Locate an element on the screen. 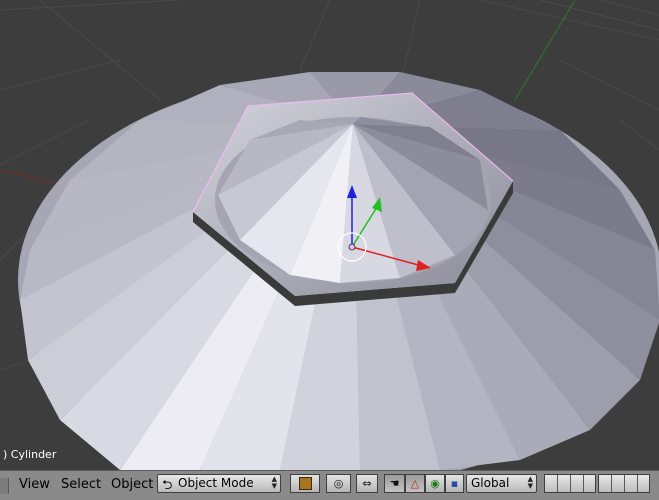 The width and height of the screenshot is (659, 500). hand-icon: ☚ is located at coordinates (394, 483).